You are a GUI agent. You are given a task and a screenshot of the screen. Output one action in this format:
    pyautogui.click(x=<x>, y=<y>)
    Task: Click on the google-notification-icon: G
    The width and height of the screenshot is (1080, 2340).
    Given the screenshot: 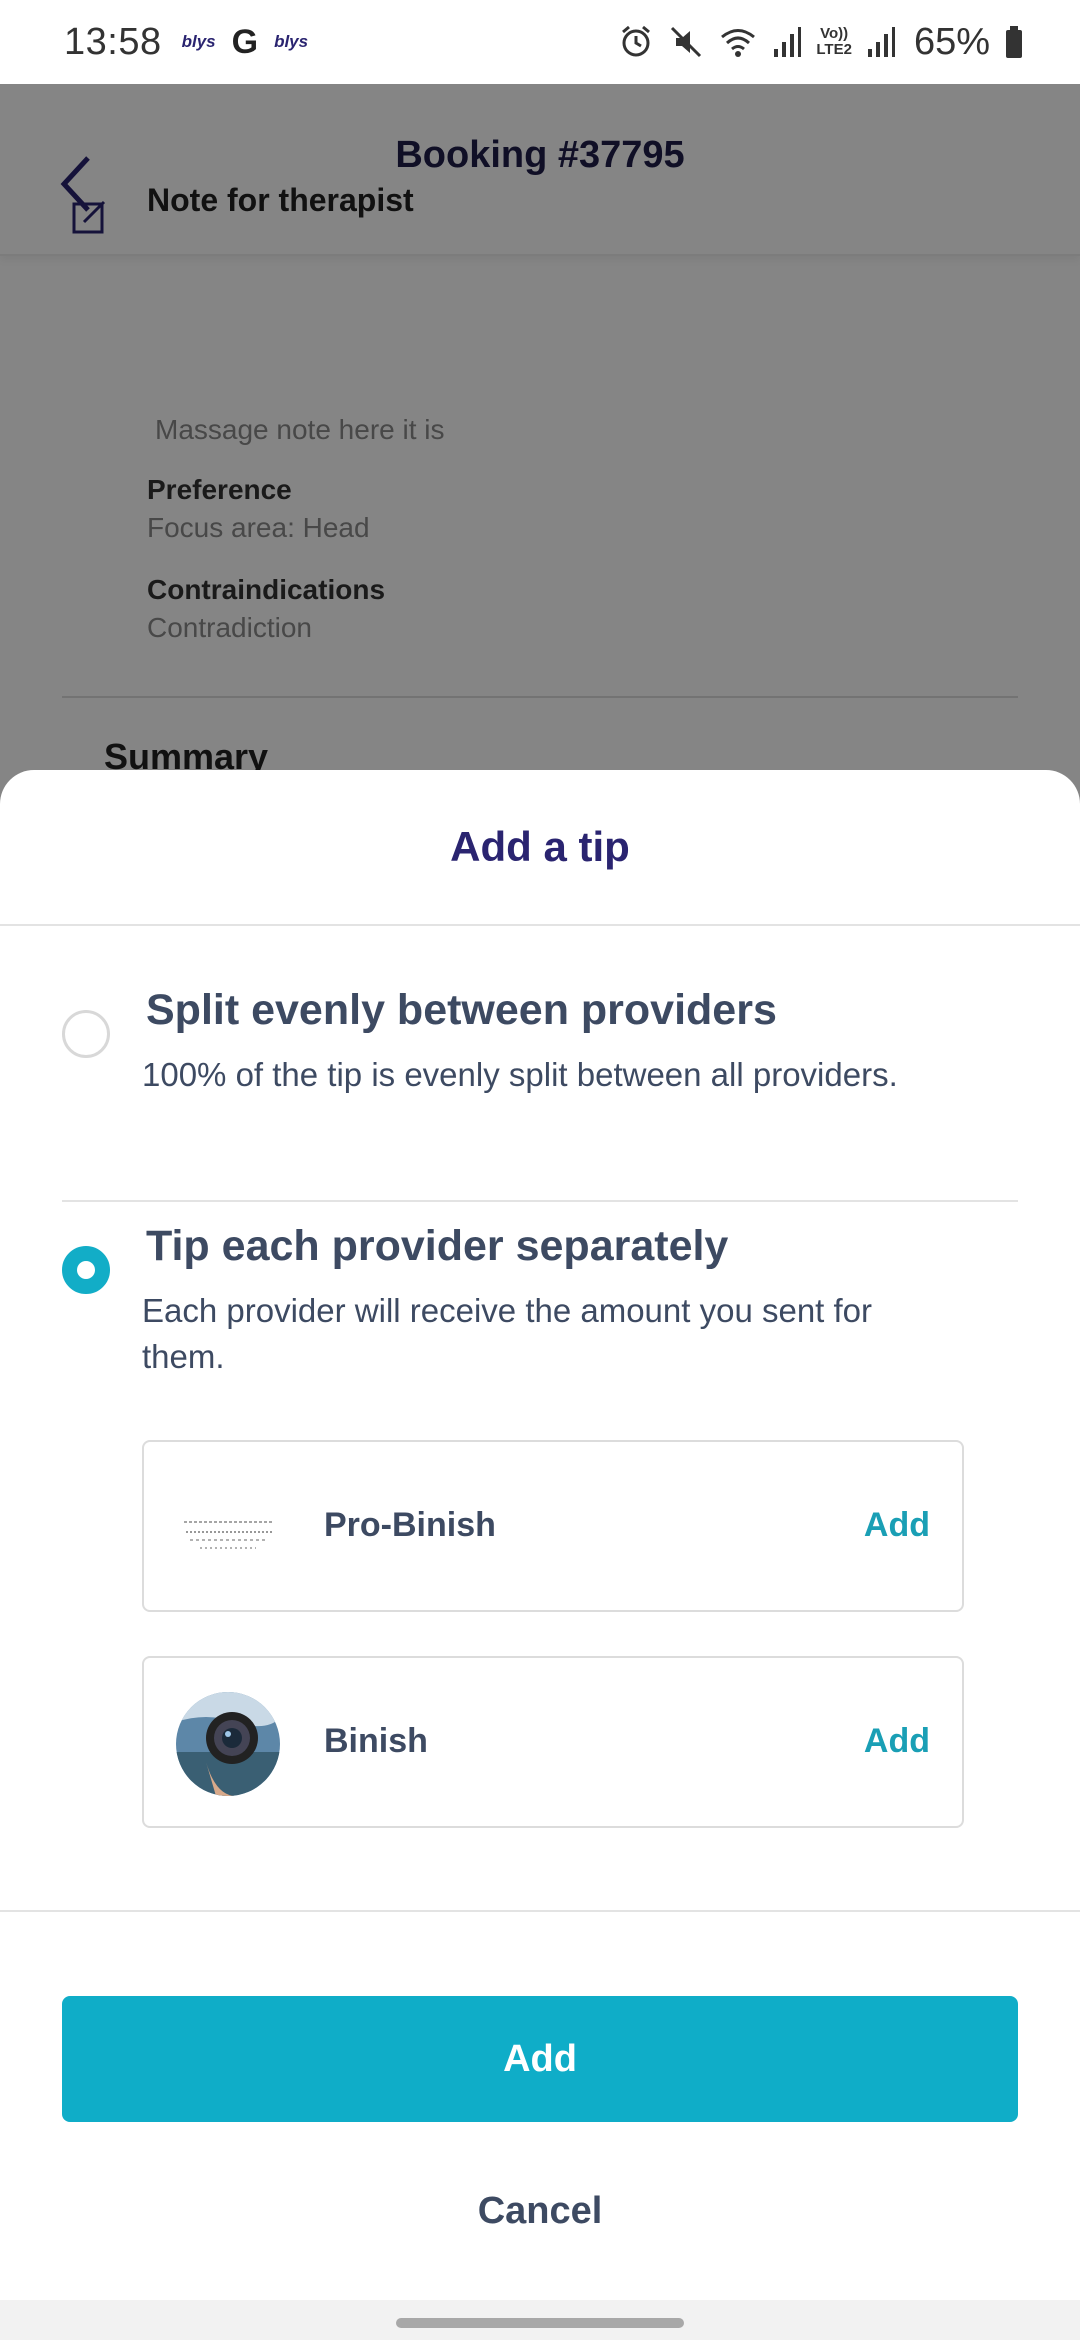 What is the action you would take?
    pyautogui.click(x=245, y=41)
    